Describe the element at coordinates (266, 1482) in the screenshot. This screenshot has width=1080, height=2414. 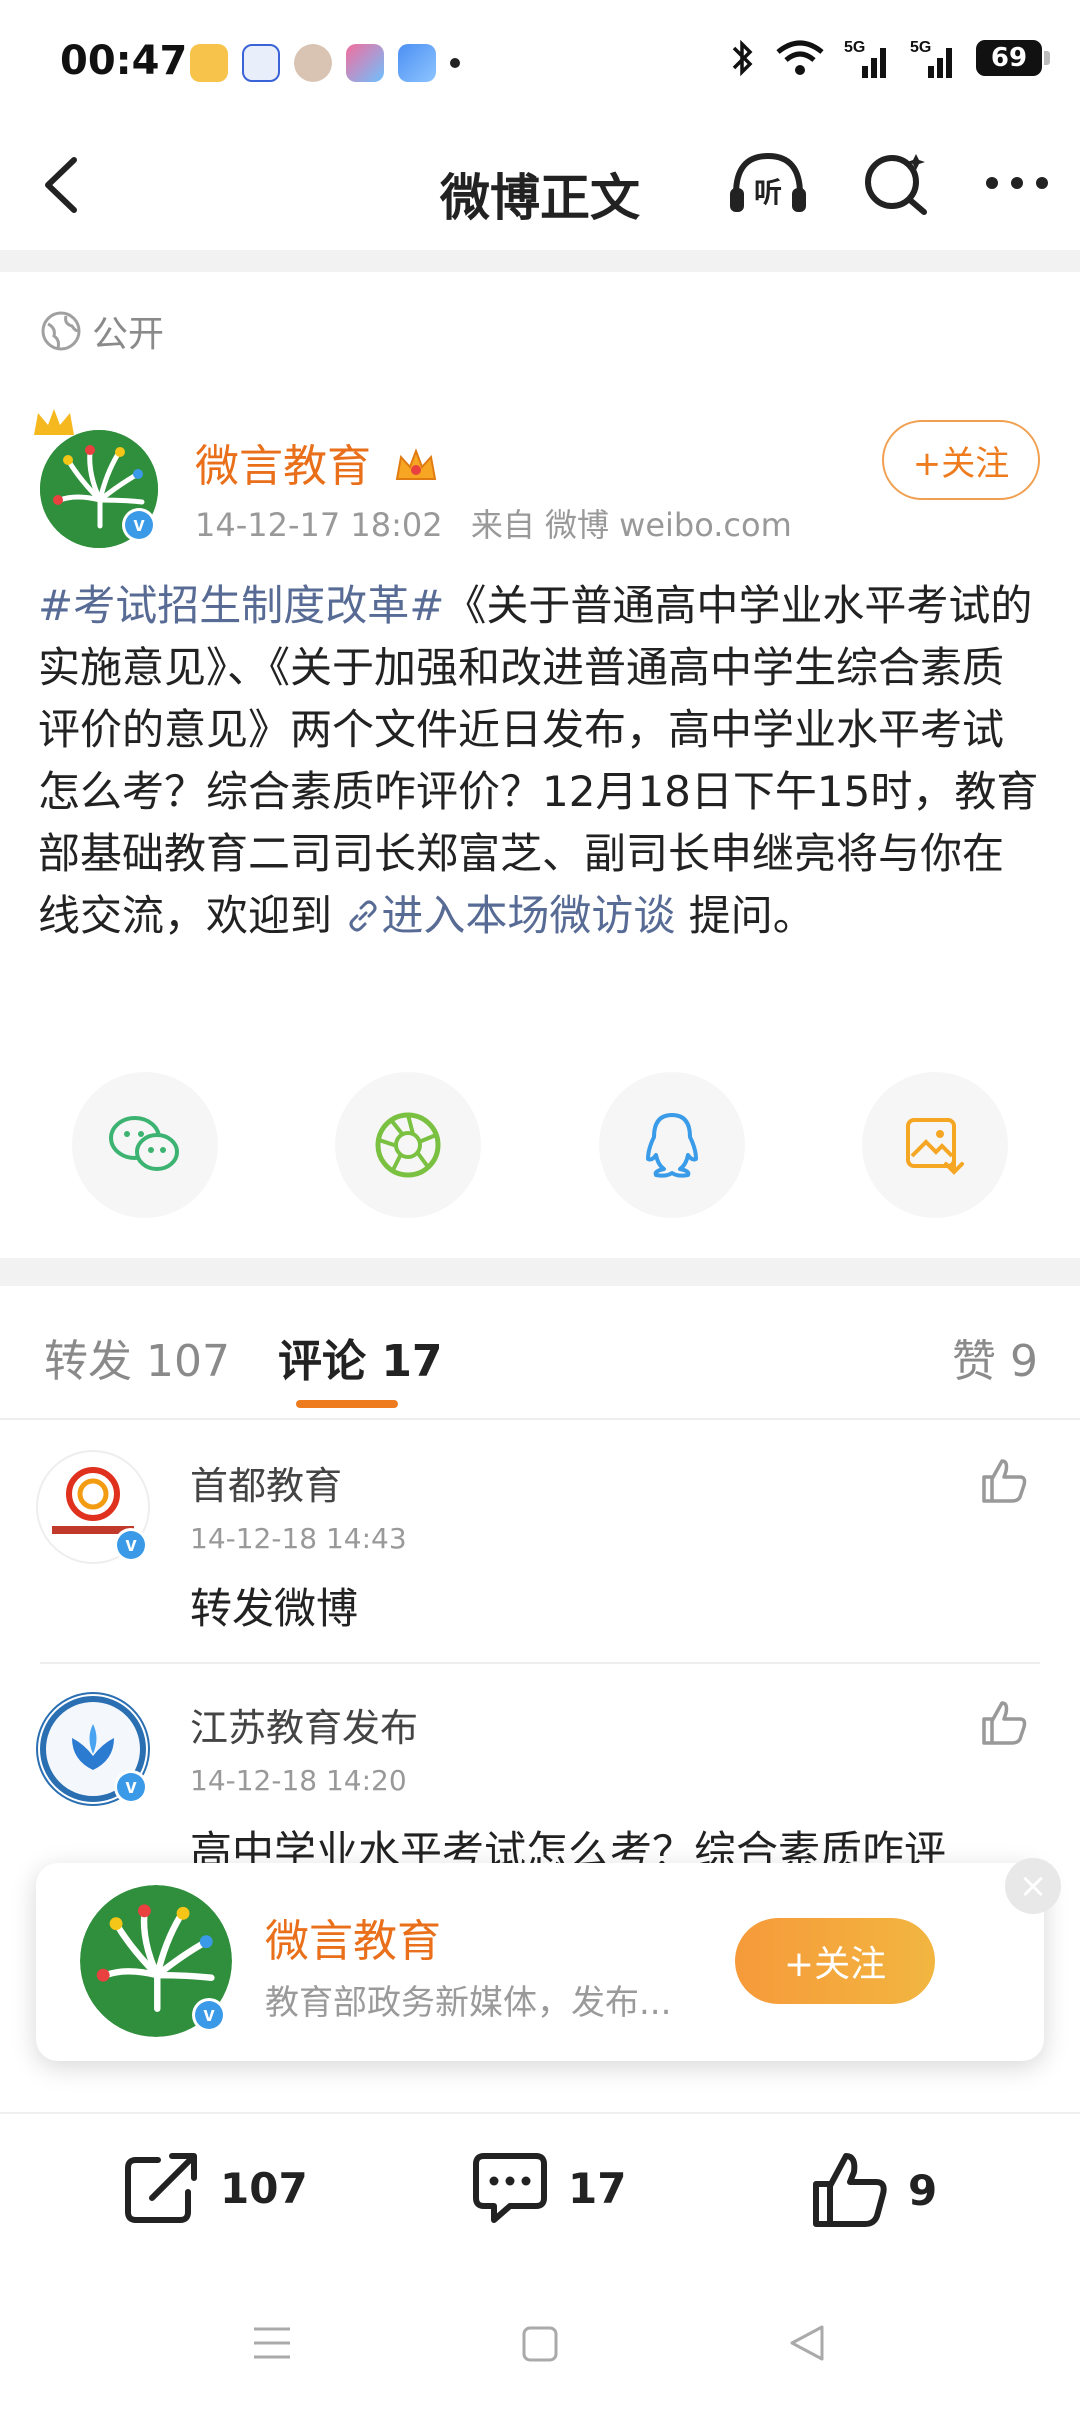
I see `comment-author: 首都教育` at that location.